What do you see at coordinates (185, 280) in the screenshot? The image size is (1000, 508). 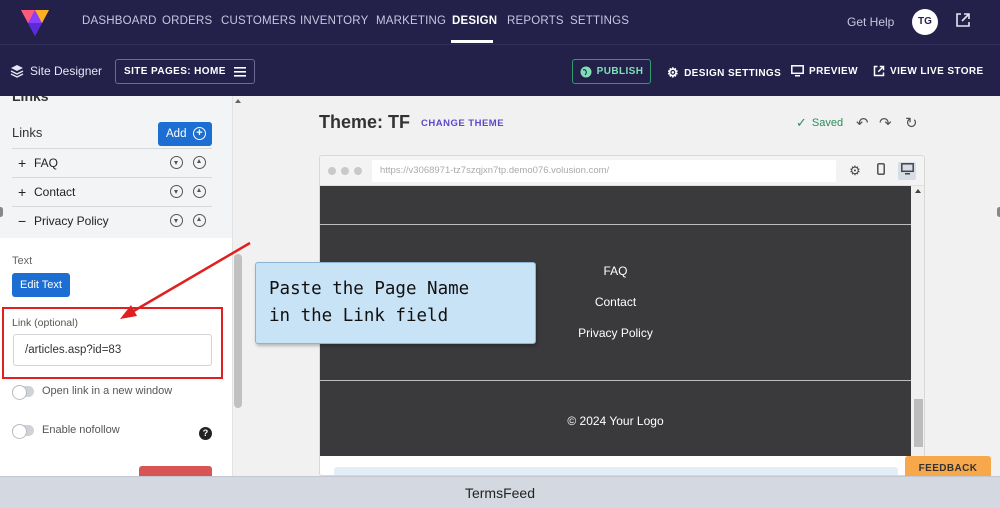 I see `annotation-arrow` at bounding box center [185, 280].